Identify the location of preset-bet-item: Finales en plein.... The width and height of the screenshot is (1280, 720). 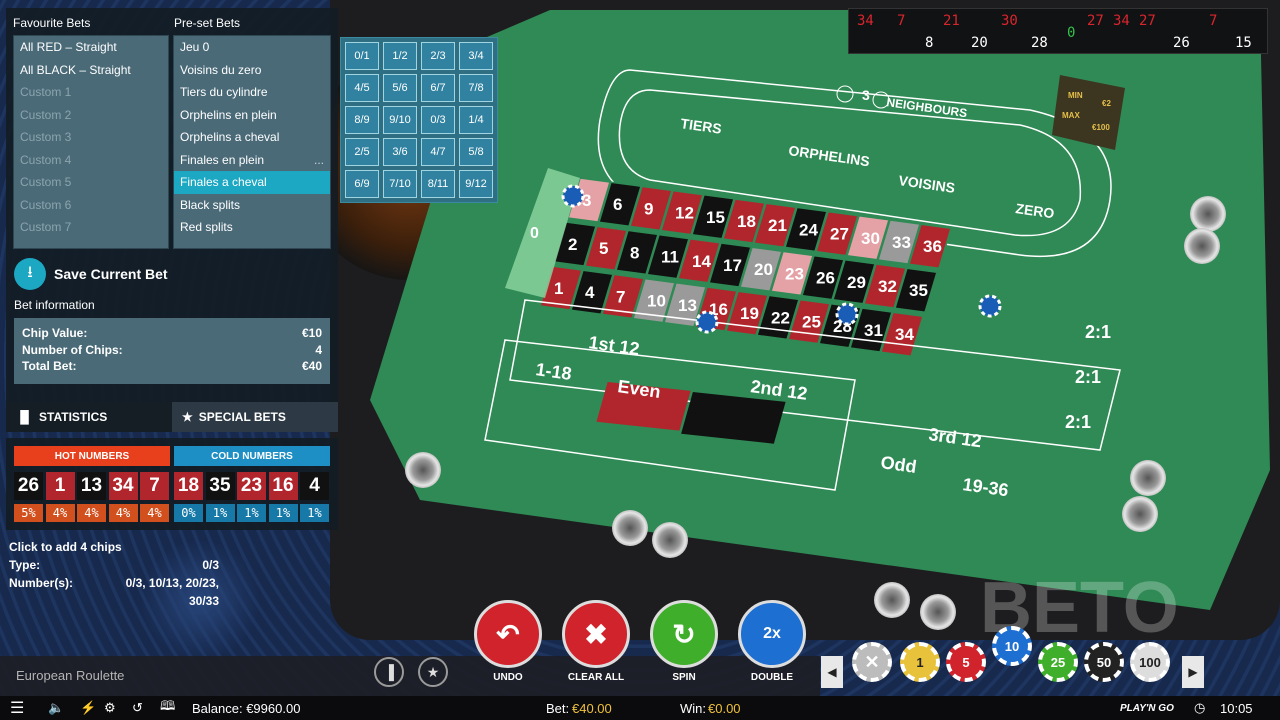
(252, 160).